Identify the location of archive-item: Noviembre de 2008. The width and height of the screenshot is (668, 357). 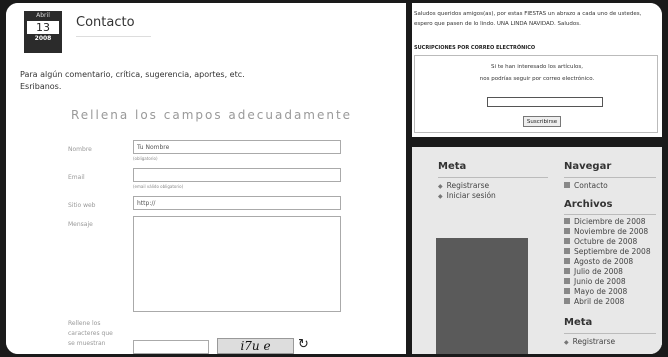
(606, 232).